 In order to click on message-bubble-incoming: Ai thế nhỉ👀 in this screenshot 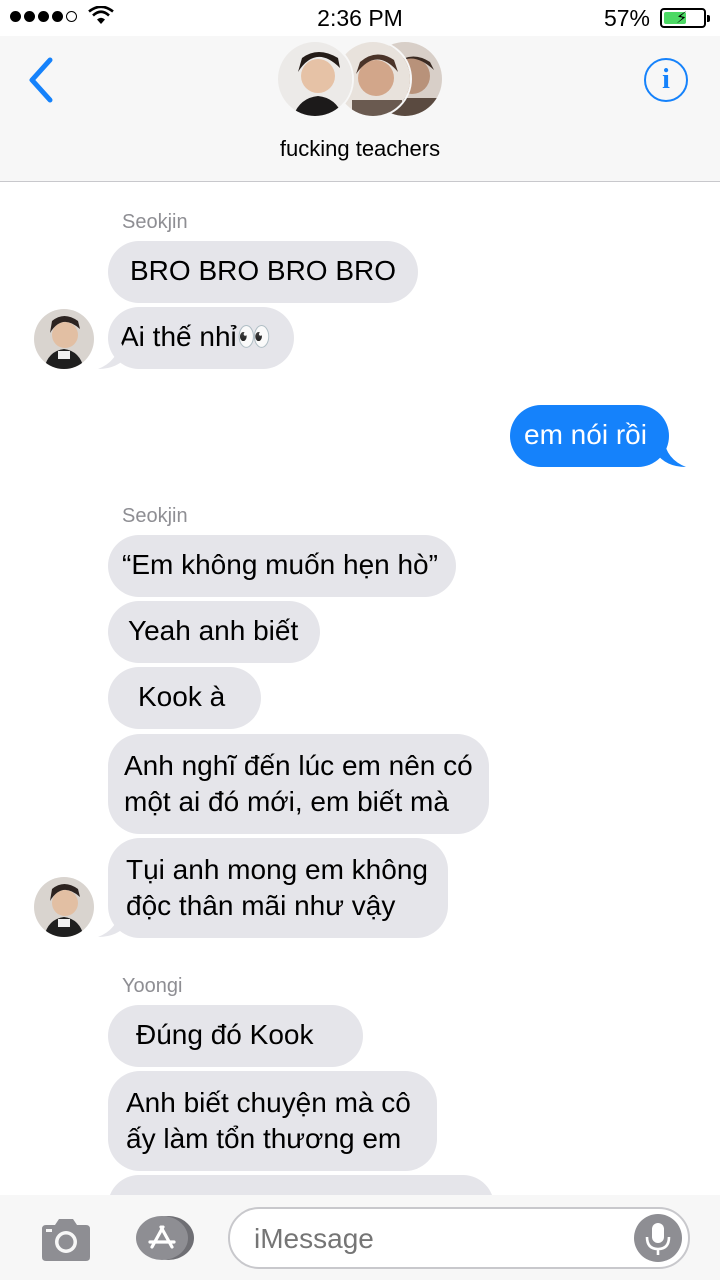, I will do `click(201, 338)`.